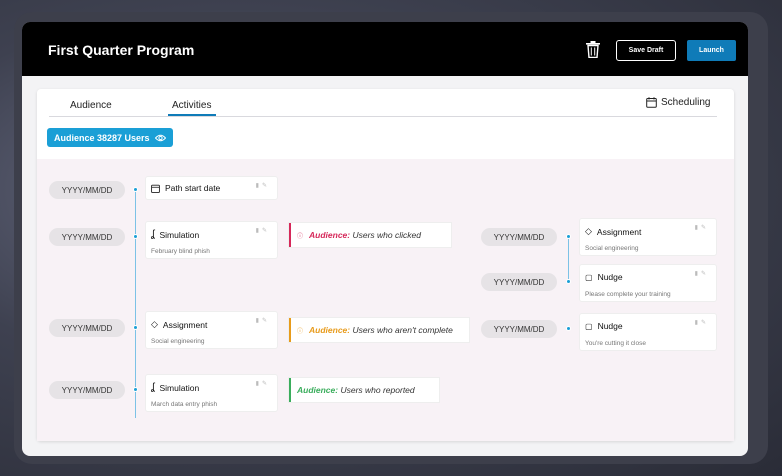 This screenshot has width=782, height=476. What do you see at coordinates (160, 138) in the screenshot?
I see `eye-icon` at bounding box center [160, 138].